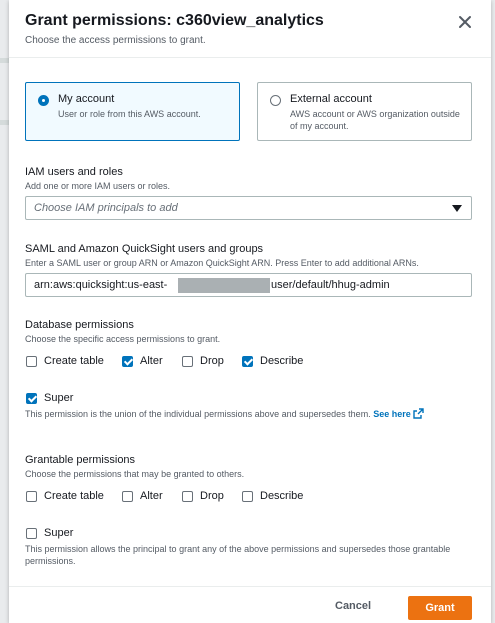 The height and width of the screenshot is (623, 495). Describe the element at coordinates (418, 415) in the screenshot. I see `external-link-icon` at that location.